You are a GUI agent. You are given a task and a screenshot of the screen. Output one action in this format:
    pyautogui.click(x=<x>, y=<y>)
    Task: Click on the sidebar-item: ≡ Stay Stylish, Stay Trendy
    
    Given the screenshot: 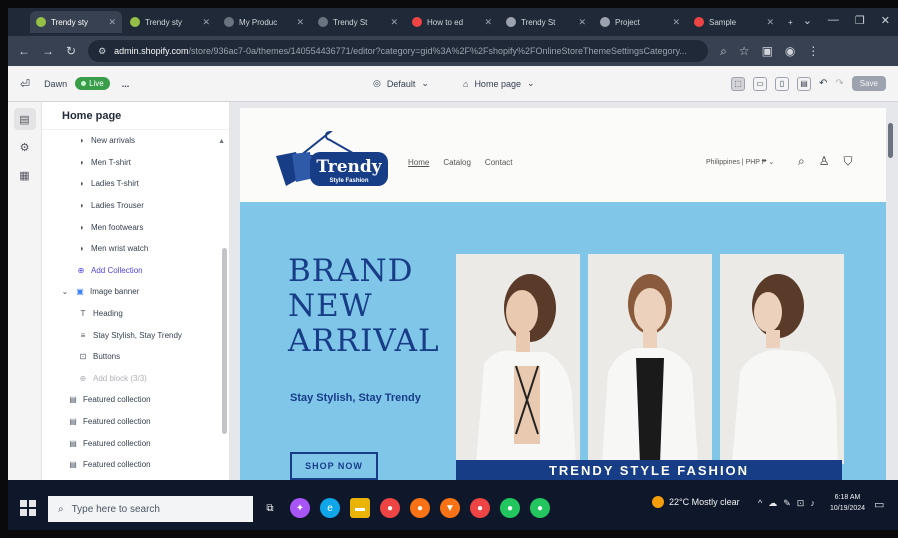 What is the action you would take?
    pyautogui.click(x=135, y=335)
    